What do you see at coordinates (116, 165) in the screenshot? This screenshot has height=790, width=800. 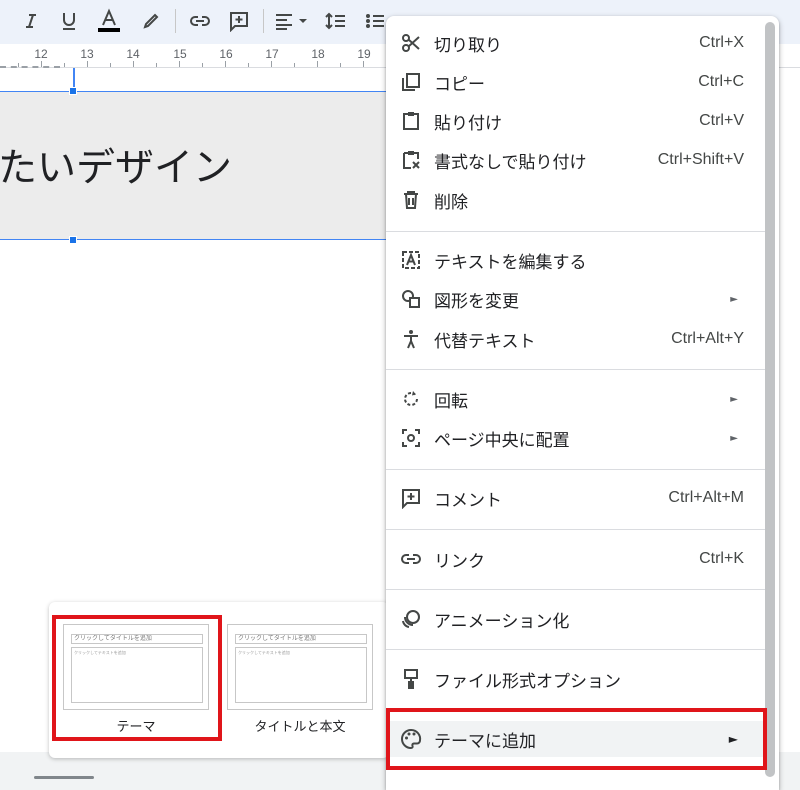 I see `slide-title-text: たいデザイン` at bounding box center [116, 165].